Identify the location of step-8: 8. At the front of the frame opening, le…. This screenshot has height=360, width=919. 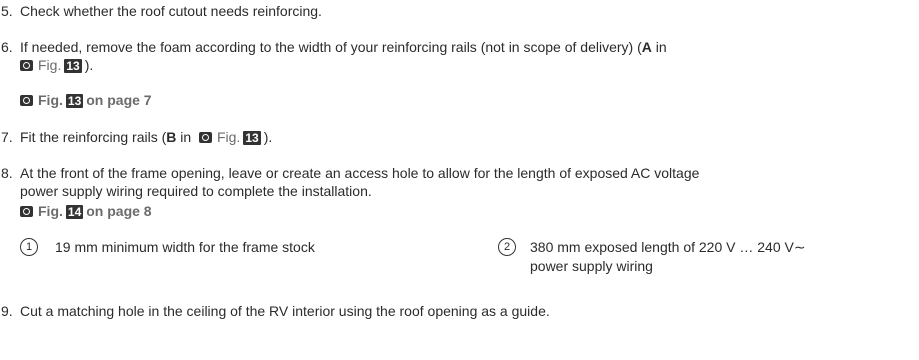
(457, 182).